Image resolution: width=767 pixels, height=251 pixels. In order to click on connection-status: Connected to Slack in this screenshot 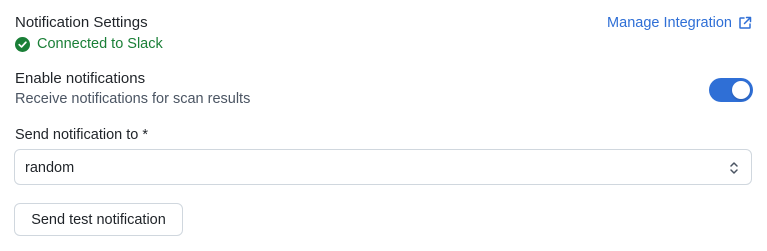, I will do `click(89, 44)`.